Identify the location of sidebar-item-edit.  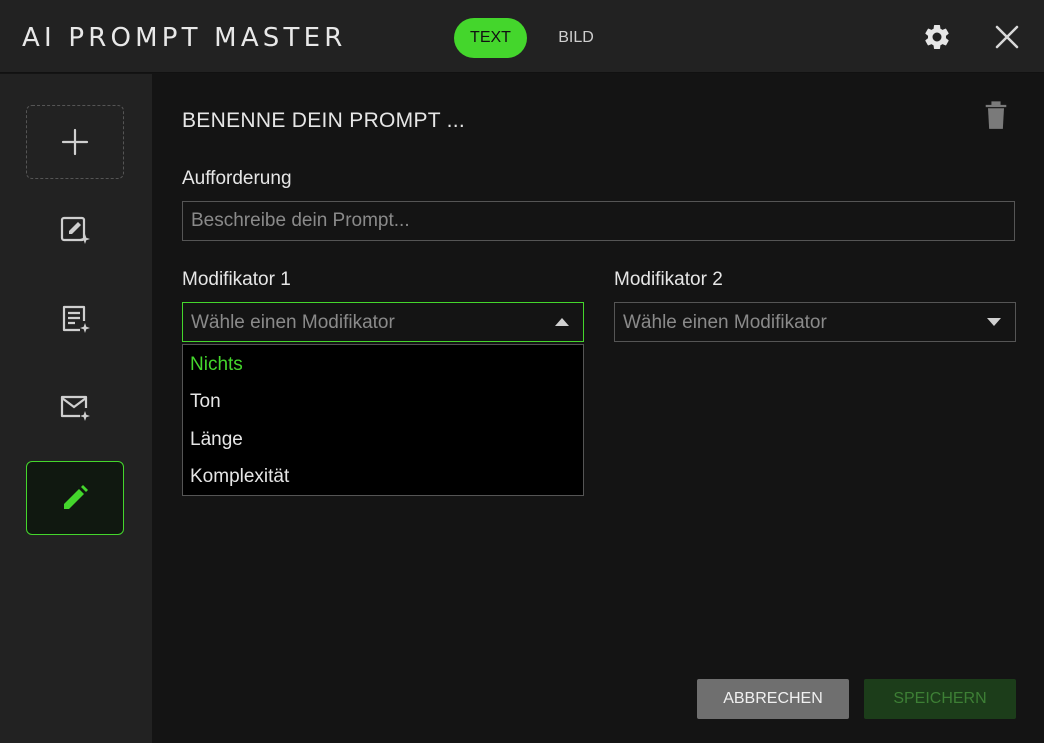
(75, 230).